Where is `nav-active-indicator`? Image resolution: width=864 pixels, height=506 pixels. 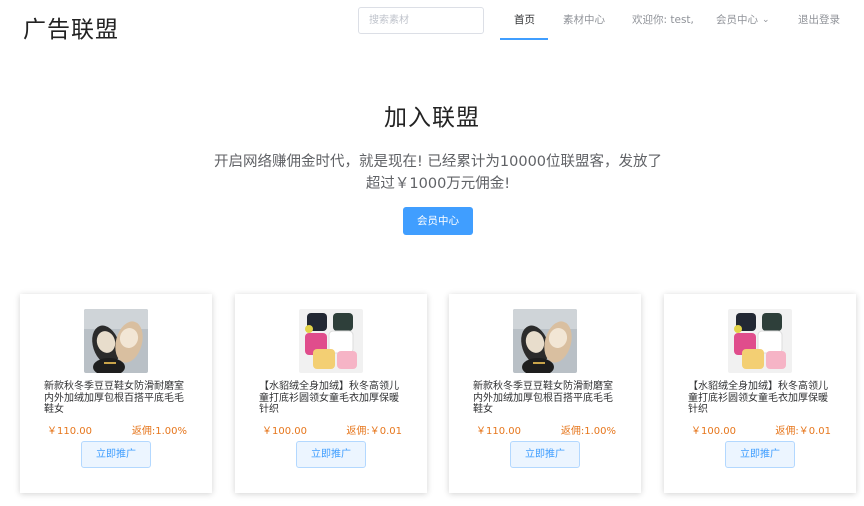 nav-active-indicator is located at coordinates (524, 39).